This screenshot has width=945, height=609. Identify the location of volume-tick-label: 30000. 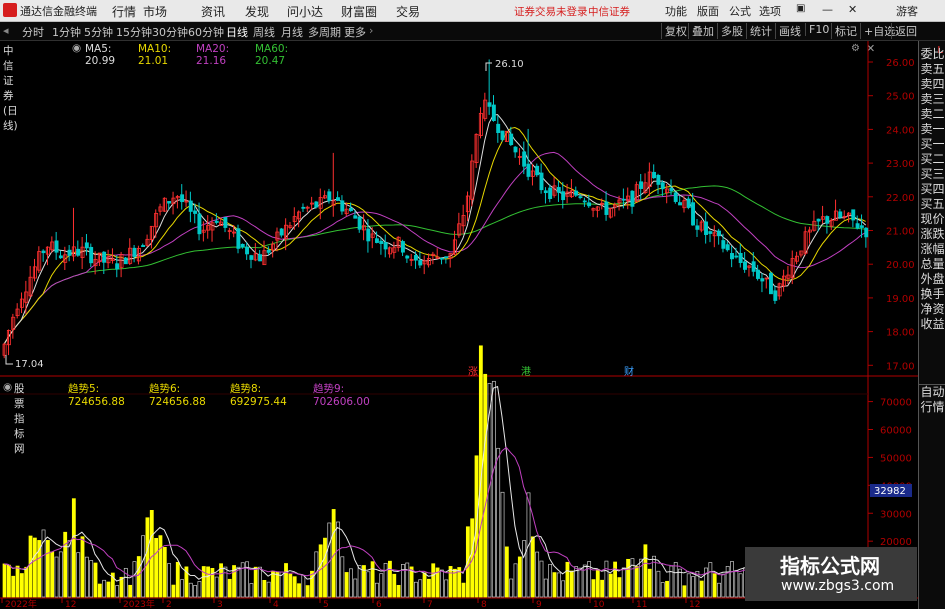
(896, 514).